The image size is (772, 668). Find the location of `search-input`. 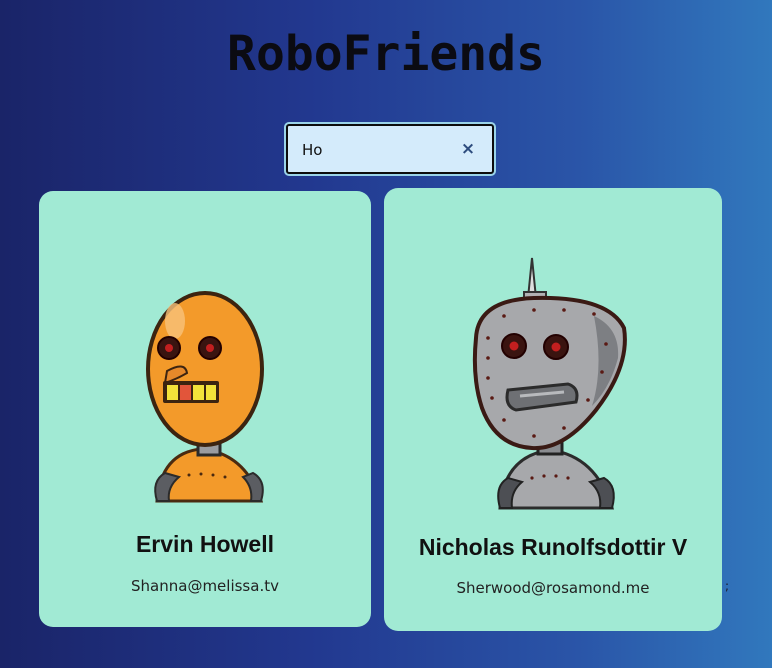

search-input is located at coordinates (377, 150).